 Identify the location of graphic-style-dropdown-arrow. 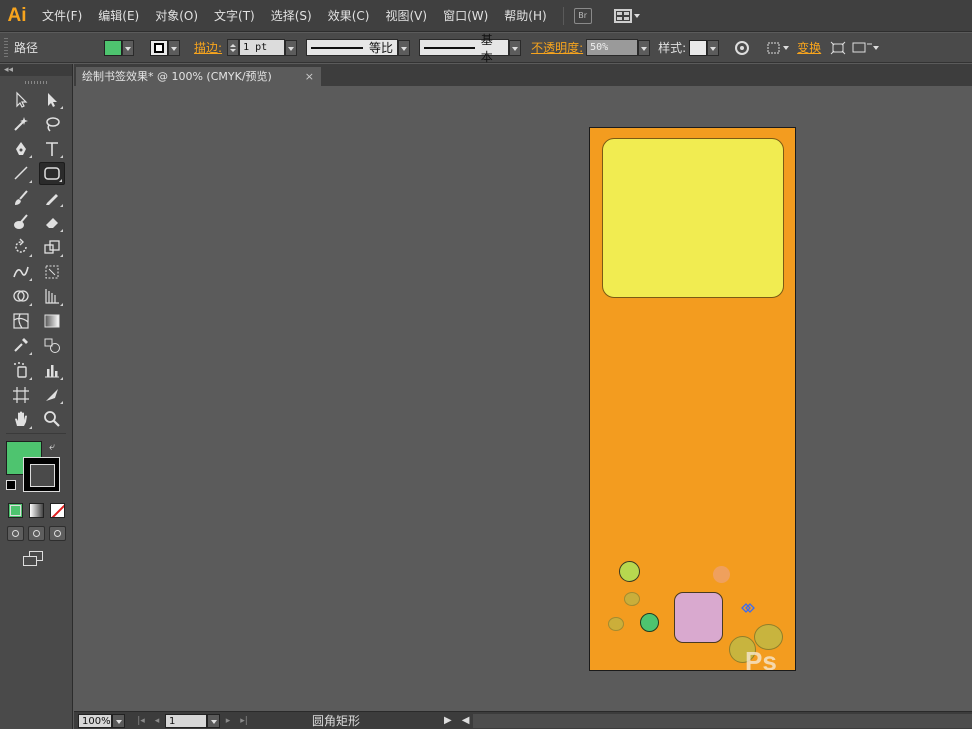
(713, 47).